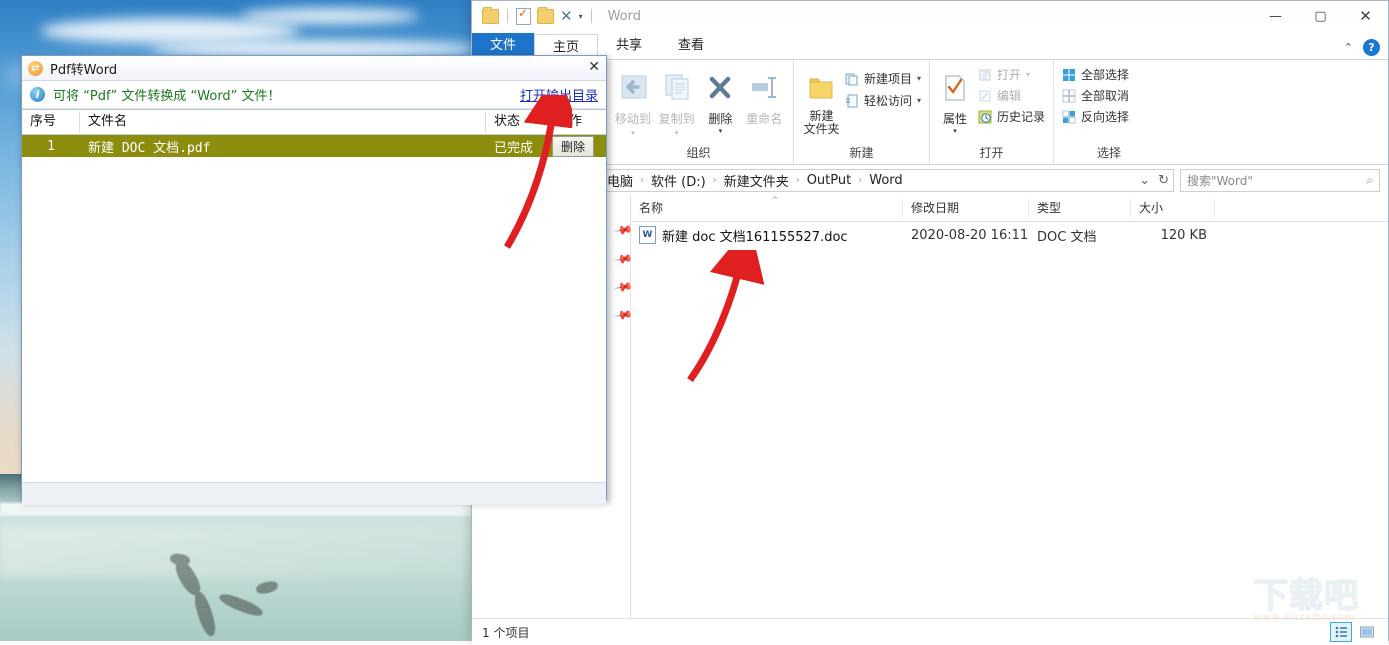 The width and height of the screenshot is (1389, 645). Describe the element at coordinates (1080, 208) in the screenshot. I see `column-header-type: 类型` at that location.